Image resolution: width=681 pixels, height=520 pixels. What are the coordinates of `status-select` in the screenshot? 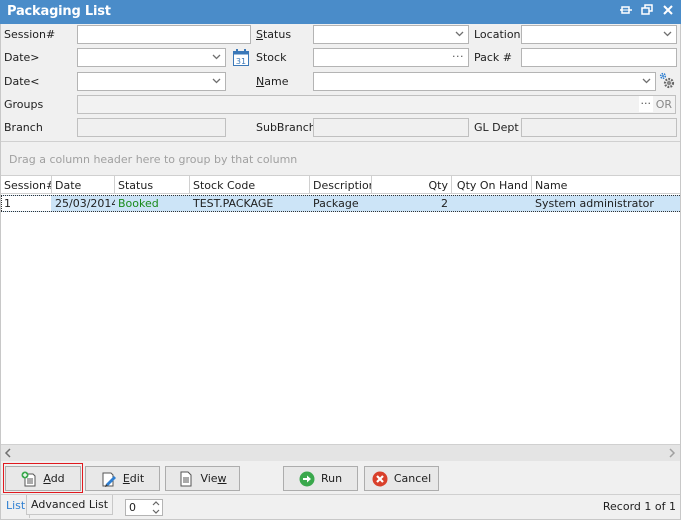 It's located at (391, 34).